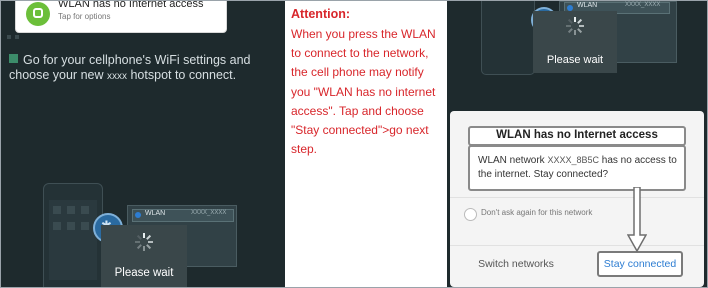 The height and width of the screenshot is (288, 708). I want to click on dotted-divider, so click(143, 40).